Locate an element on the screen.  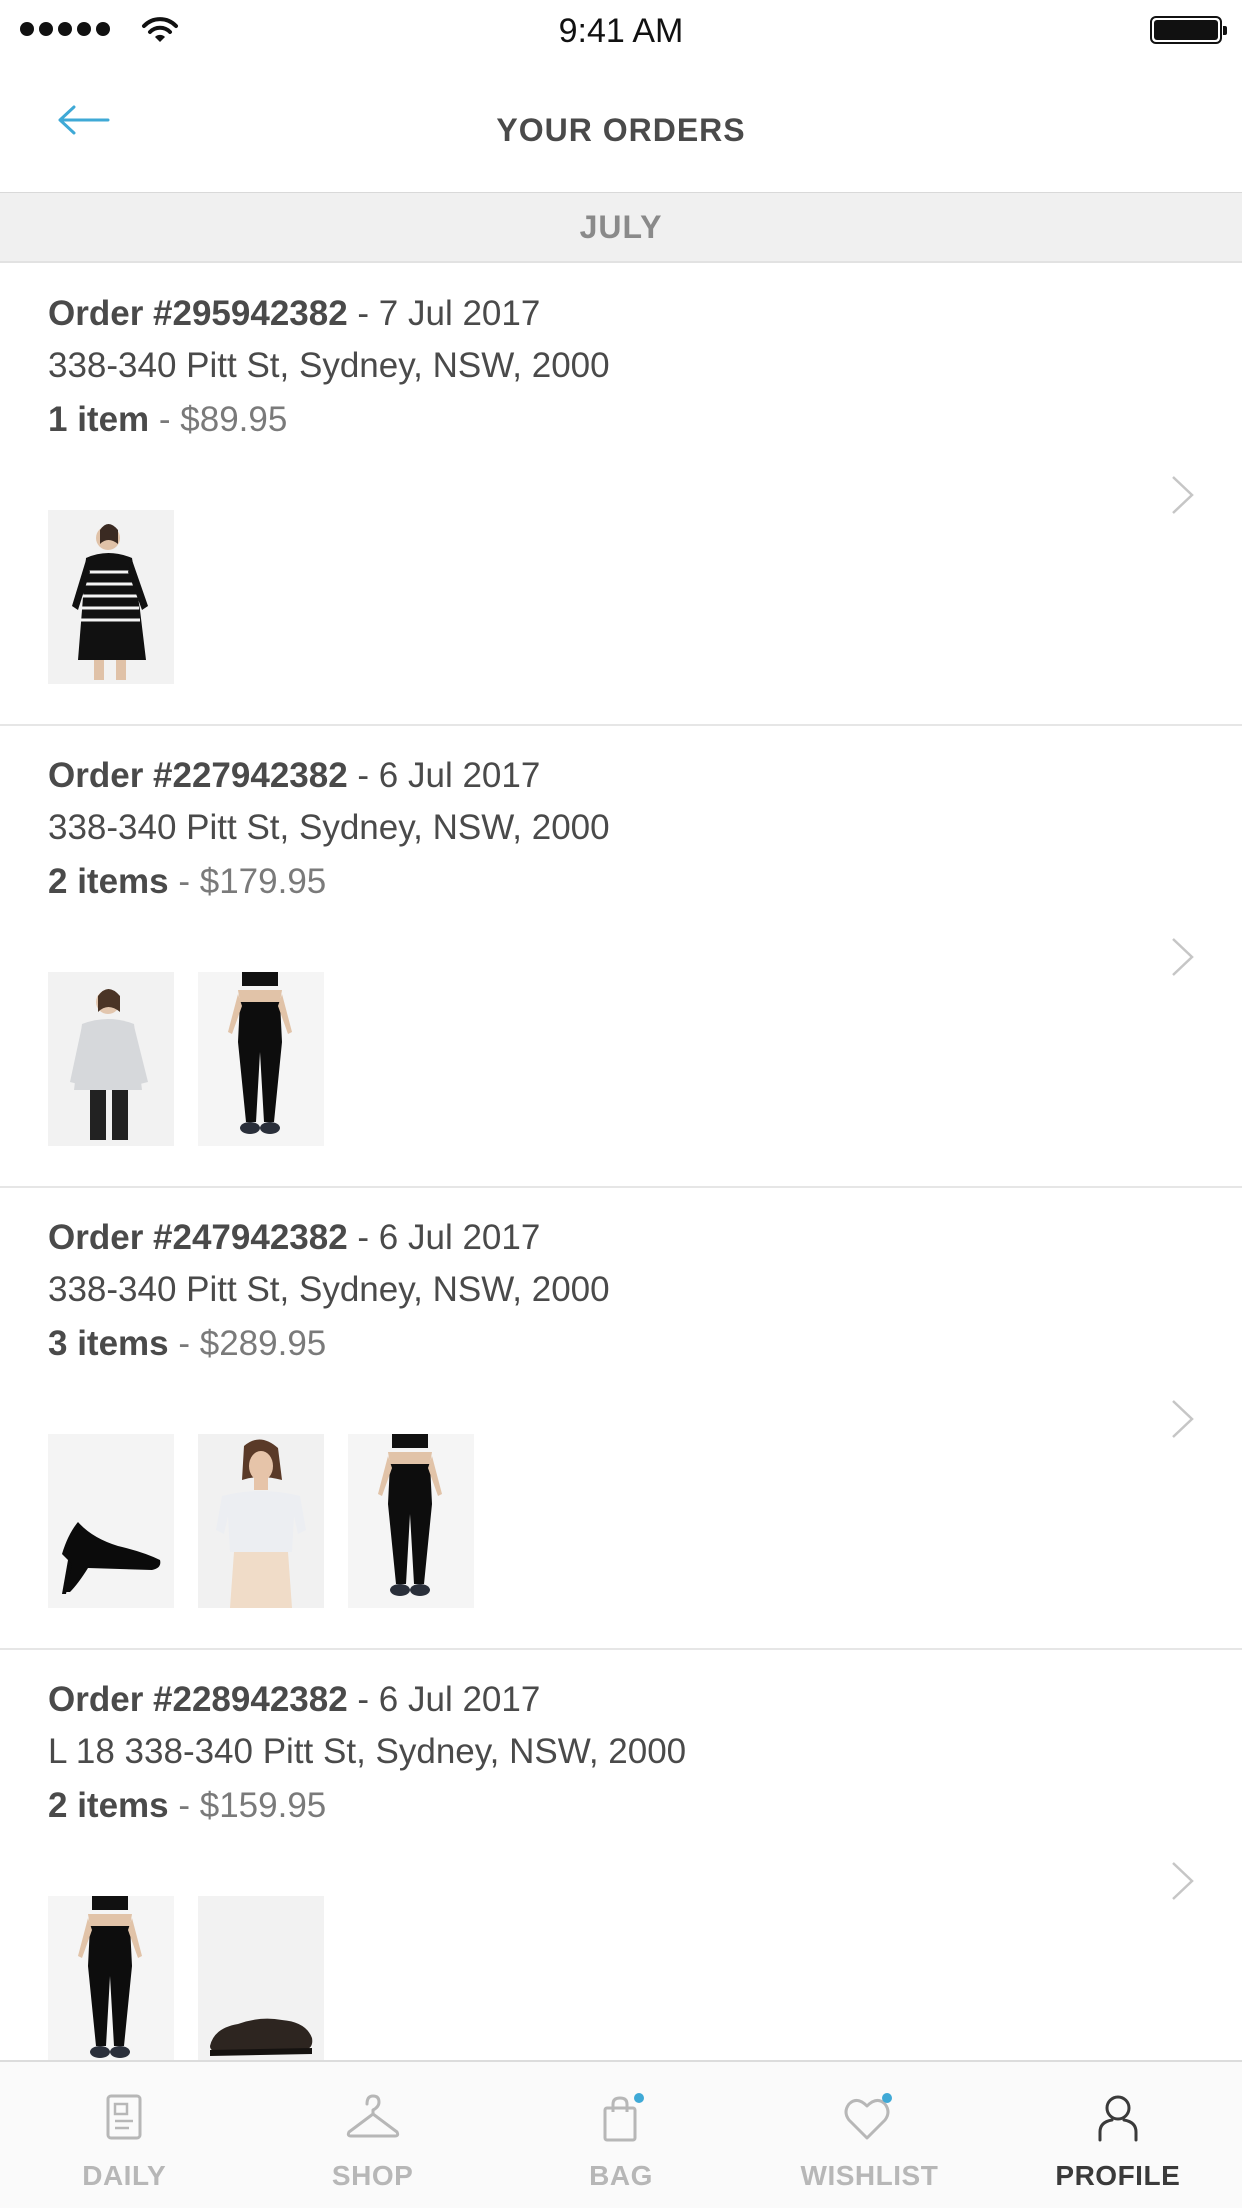
order-heading: Order #247942382 - 6 Jul 2017 is located at coordinates (294, 1238).